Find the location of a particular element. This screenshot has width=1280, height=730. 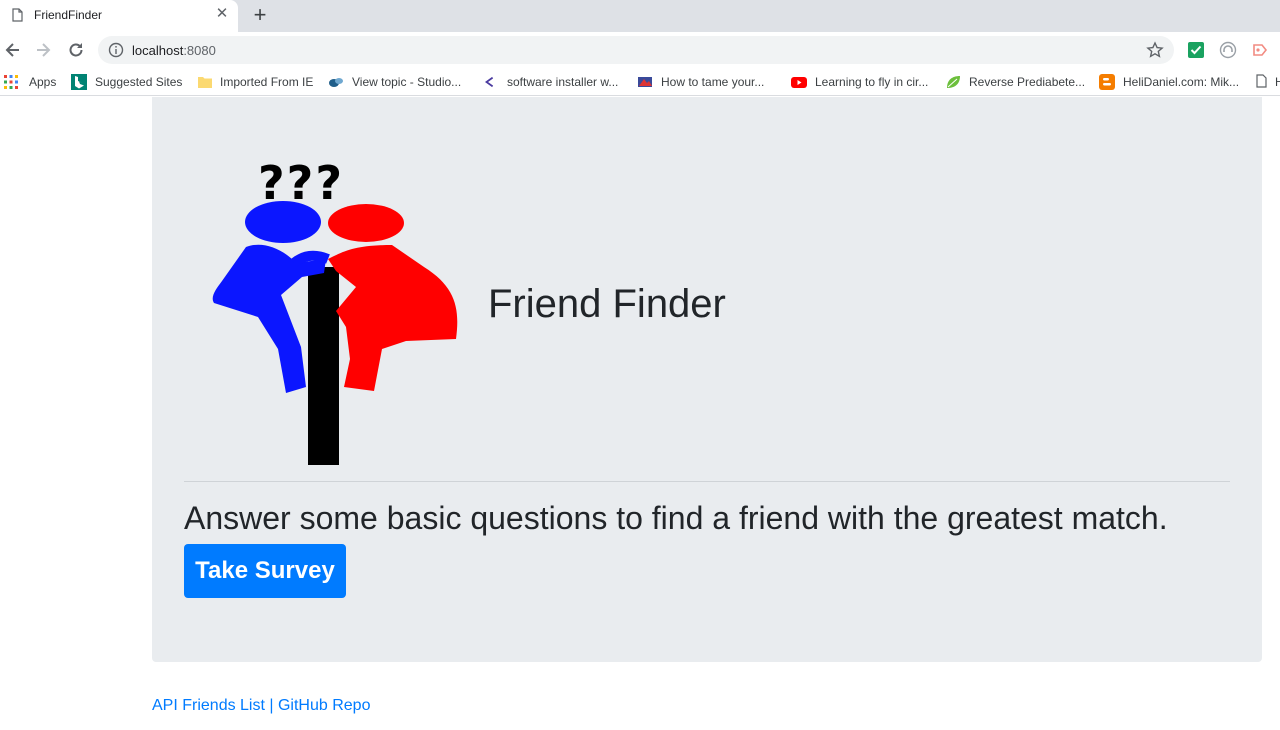

studio-icon is located at coordinates (336, 82).